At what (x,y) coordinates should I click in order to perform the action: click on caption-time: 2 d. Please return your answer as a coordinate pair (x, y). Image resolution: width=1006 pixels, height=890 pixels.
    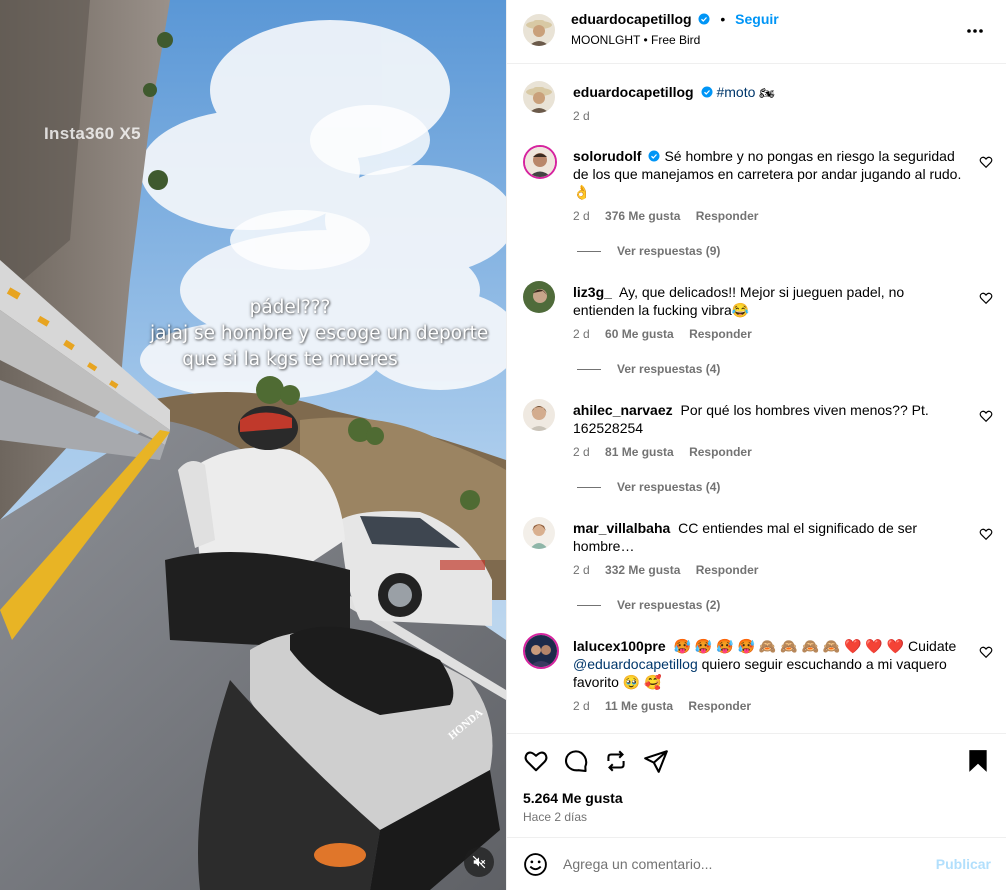
    Looking at the image, I should click on (581, 116).